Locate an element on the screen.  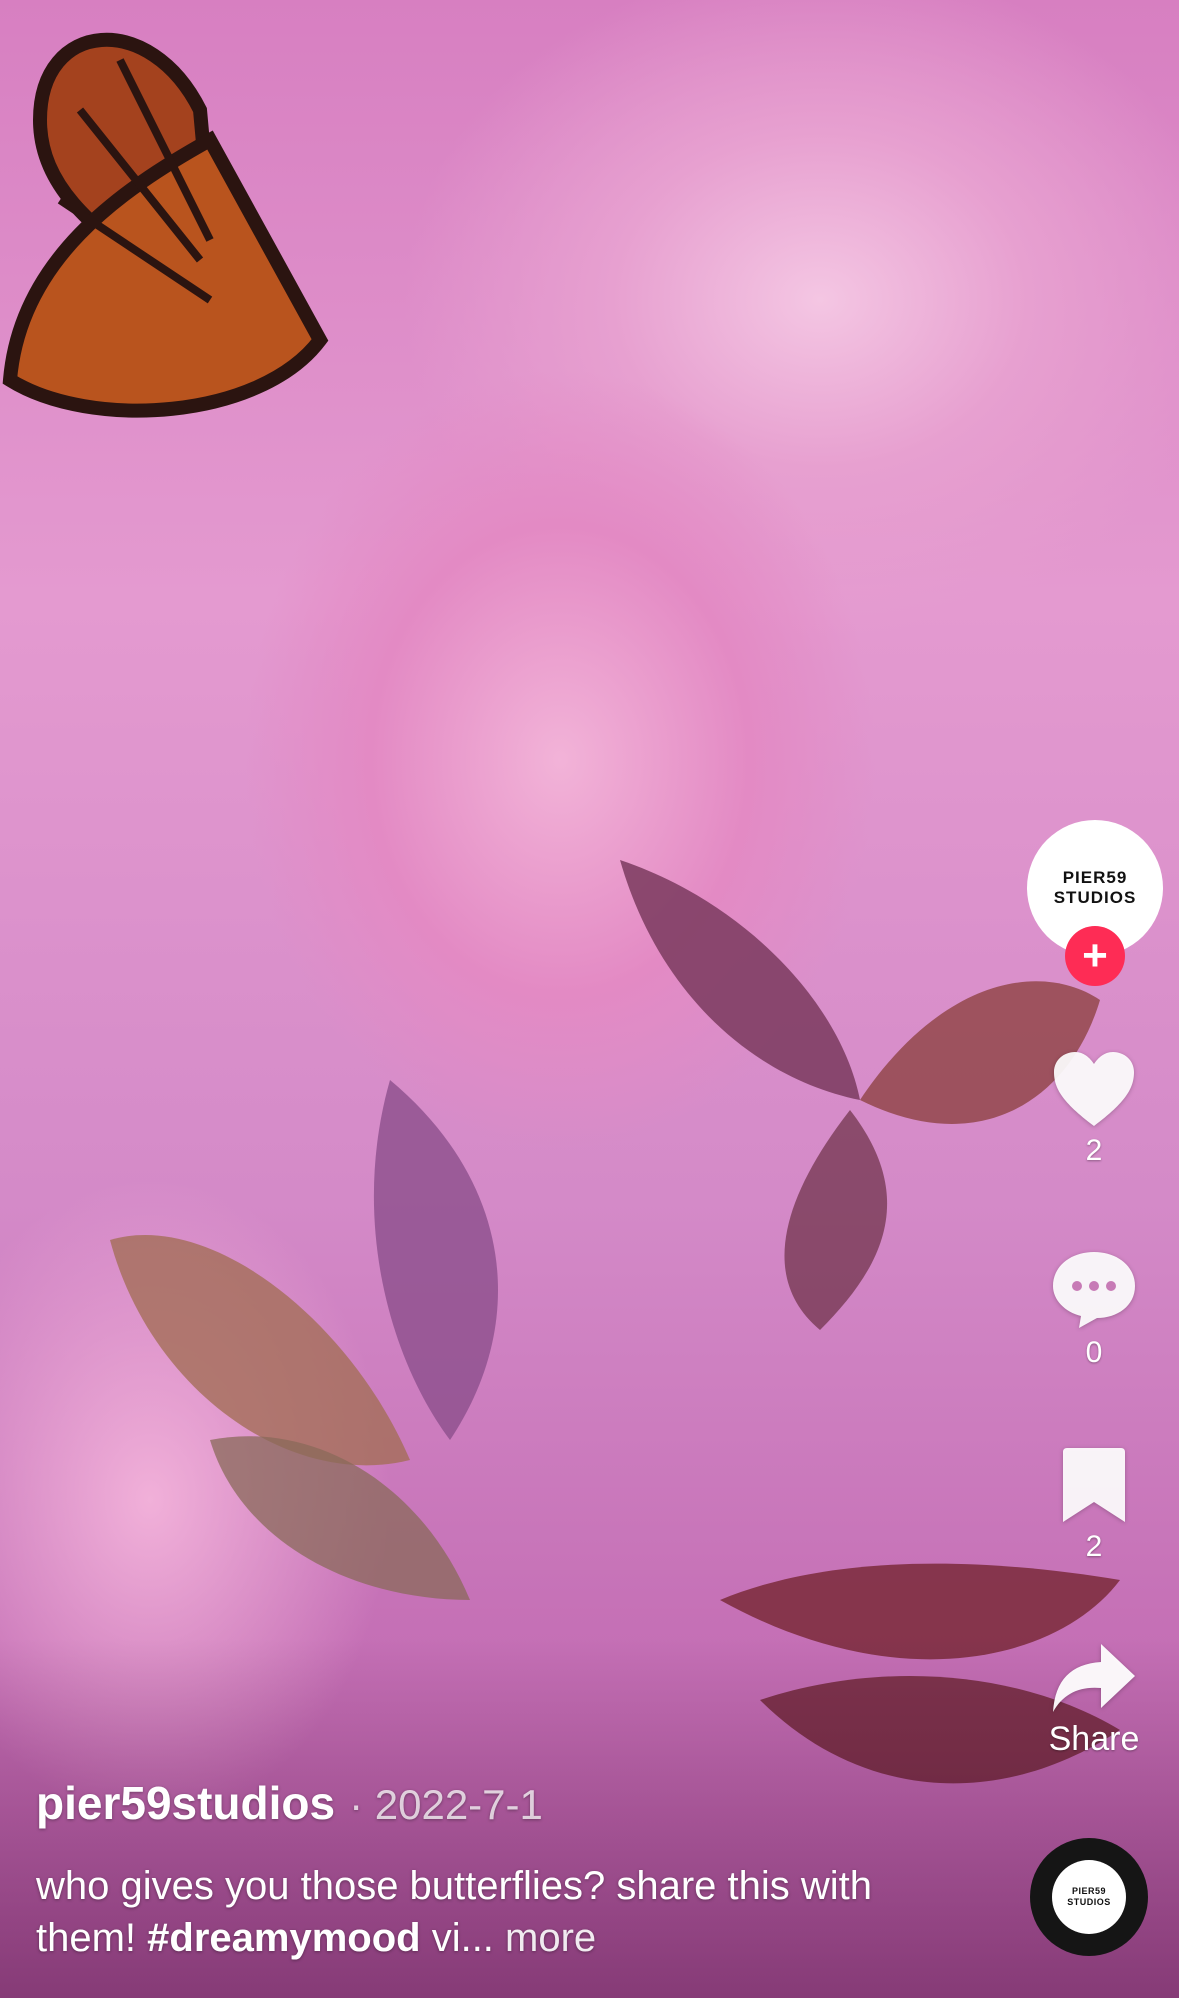
comment-count: 0 is located at coordinates (1094, 1352).